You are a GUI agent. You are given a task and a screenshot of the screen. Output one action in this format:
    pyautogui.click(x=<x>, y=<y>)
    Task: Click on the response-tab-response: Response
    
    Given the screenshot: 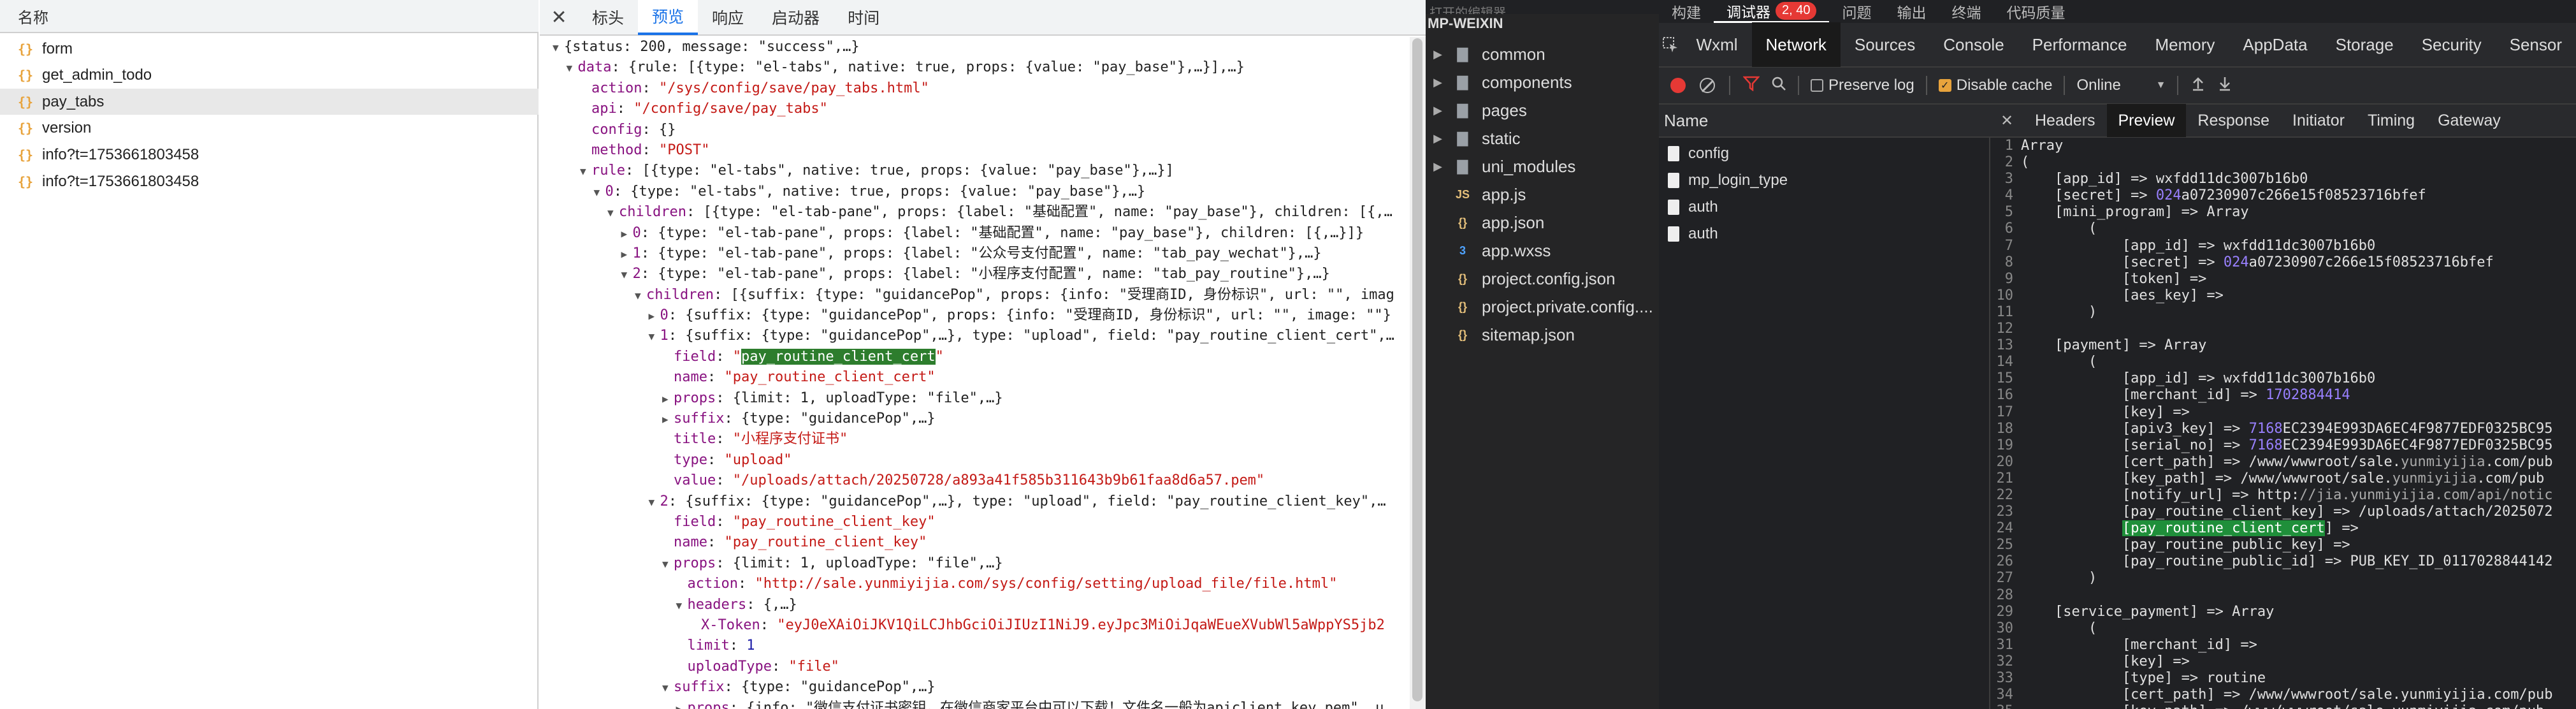 What is the action you would take?
    pyautogui.click(x=2233, y=121)
    